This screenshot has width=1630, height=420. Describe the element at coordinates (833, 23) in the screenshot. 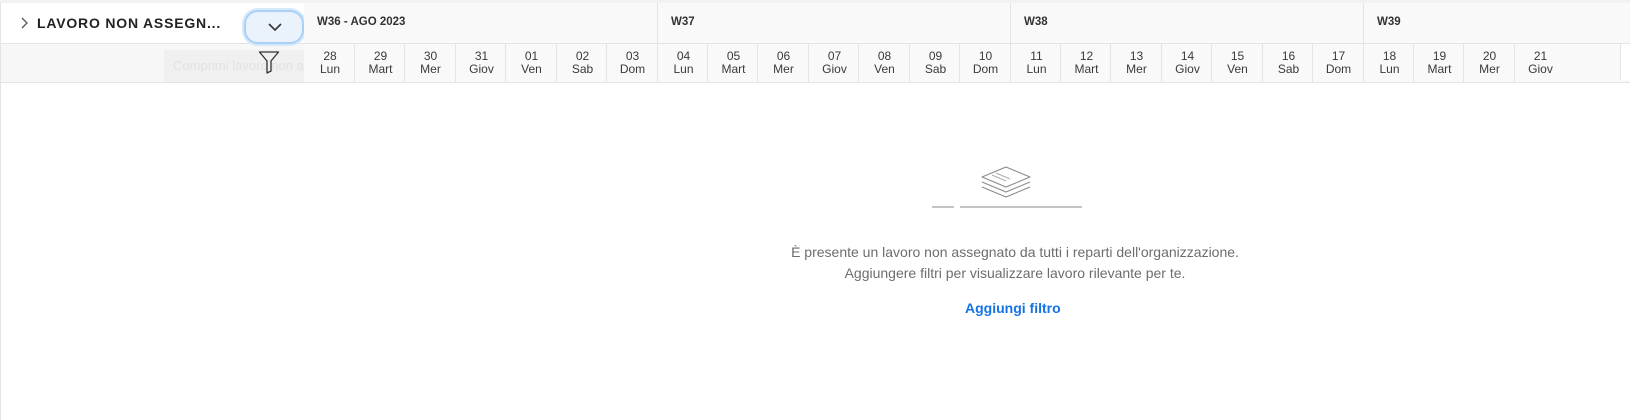

I see `week-header: W37` at that location.